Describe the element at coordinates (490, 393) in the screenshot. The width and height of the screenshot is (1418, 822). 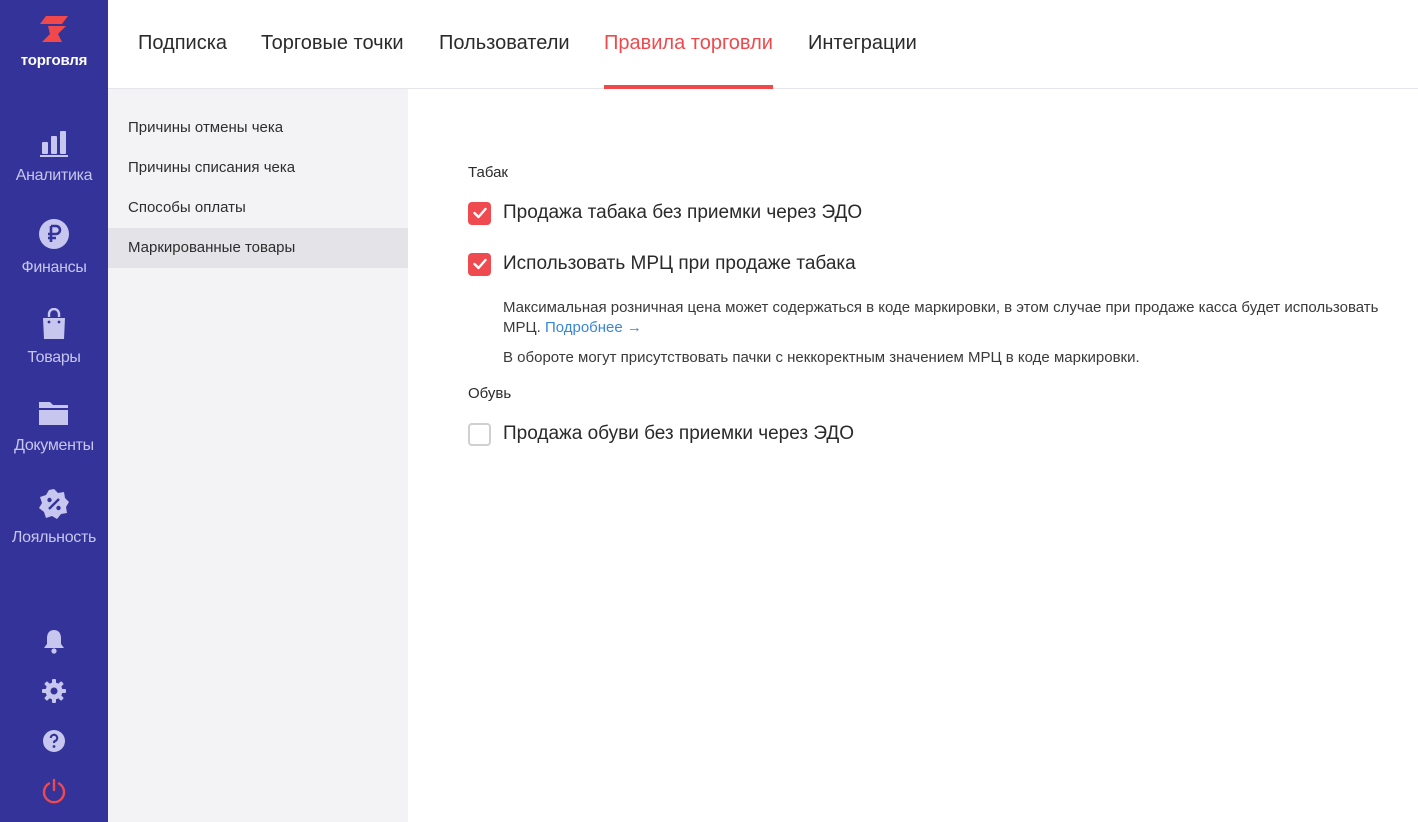
I see `section-title-shoes: Обувь` at that location.